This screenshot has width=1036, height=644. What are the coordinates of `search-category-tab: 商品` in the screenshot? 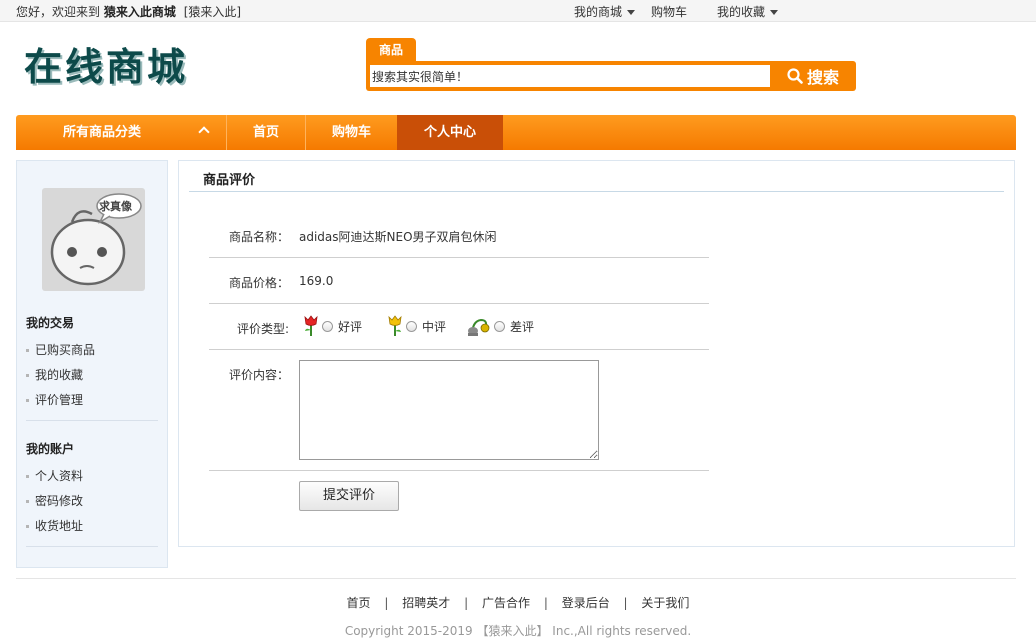 It's located at (391, 50).